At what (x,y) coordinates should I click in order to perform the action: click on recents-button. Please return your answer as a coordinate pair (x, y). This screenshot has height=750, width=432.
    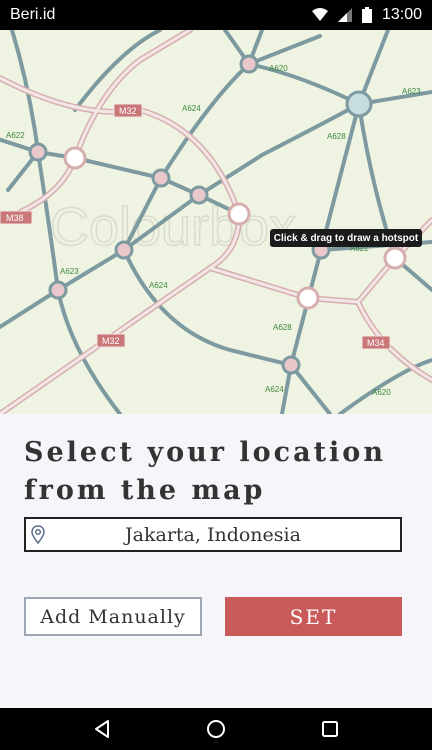
    Looking at the image, I should click on (330, 729).